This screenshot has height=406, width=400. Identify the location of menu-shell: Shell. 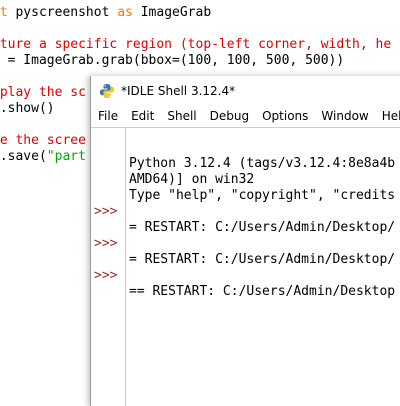
(181, 116).